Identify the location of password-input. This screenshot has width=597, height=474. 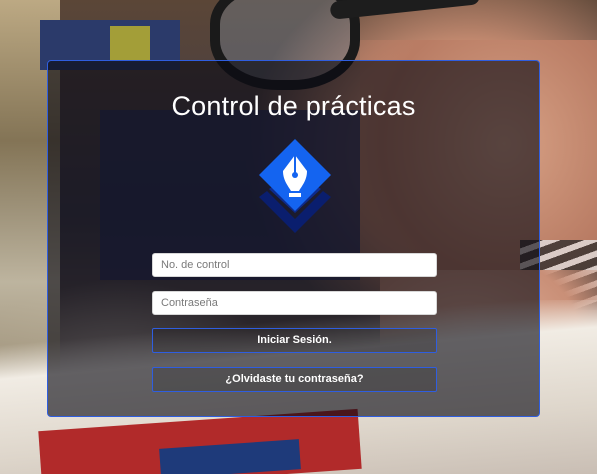
(294, 303).